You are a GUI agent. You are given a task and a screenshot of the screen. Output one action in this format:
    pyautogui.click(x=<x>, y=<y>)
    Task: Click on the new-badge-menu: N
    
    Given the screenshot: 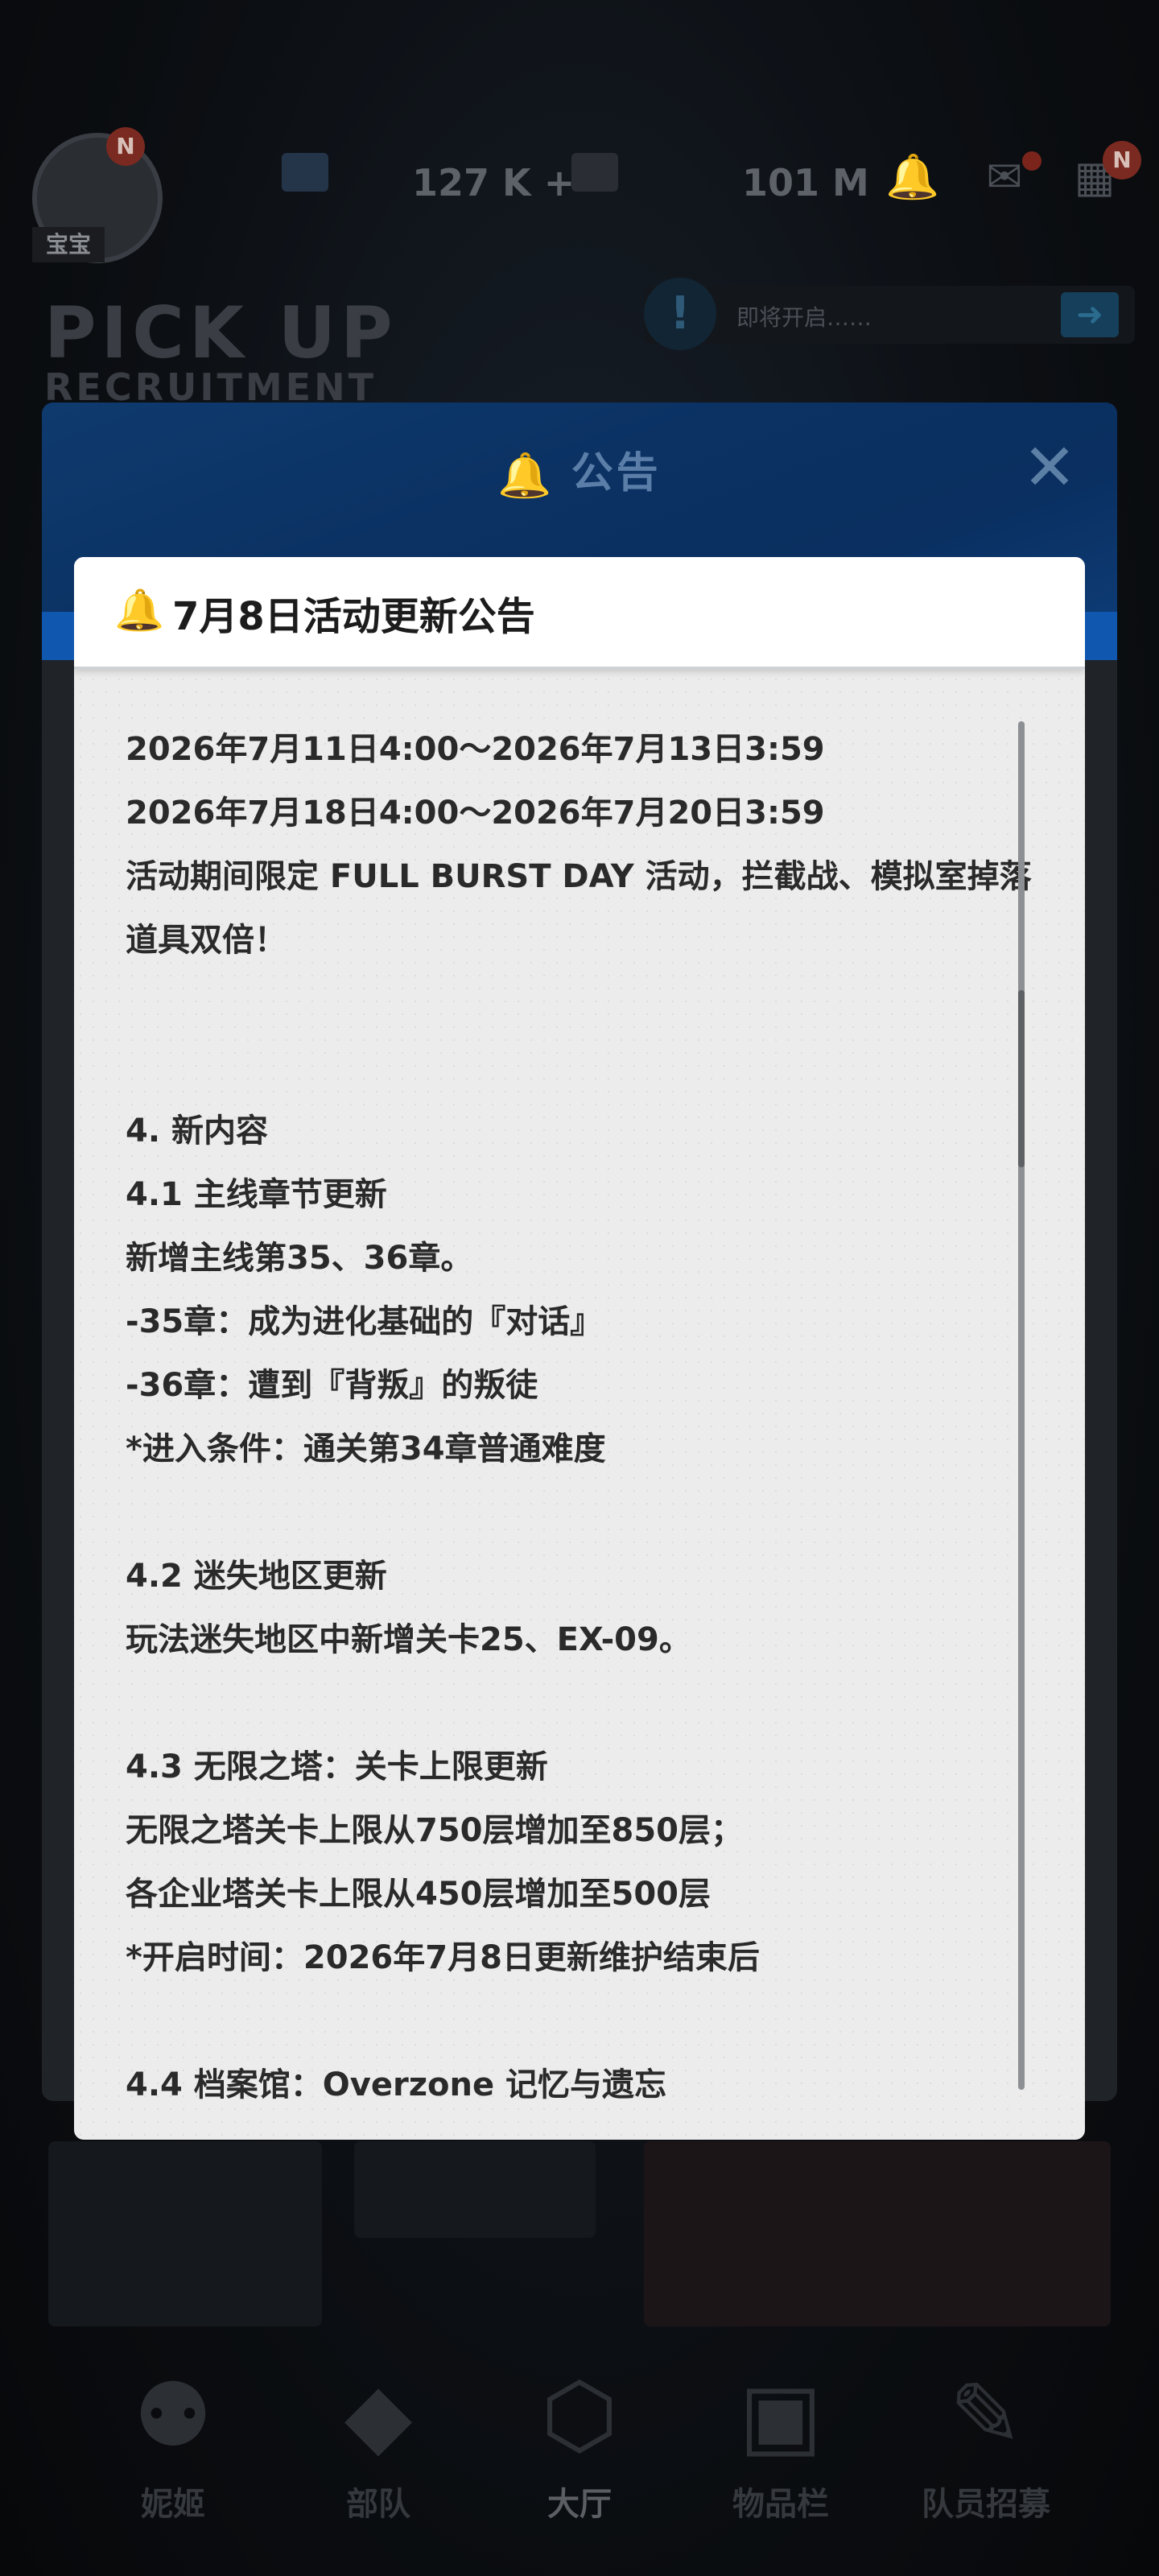 What is the action you would take?
    pyautogui.click(x=1122, y=160)
    